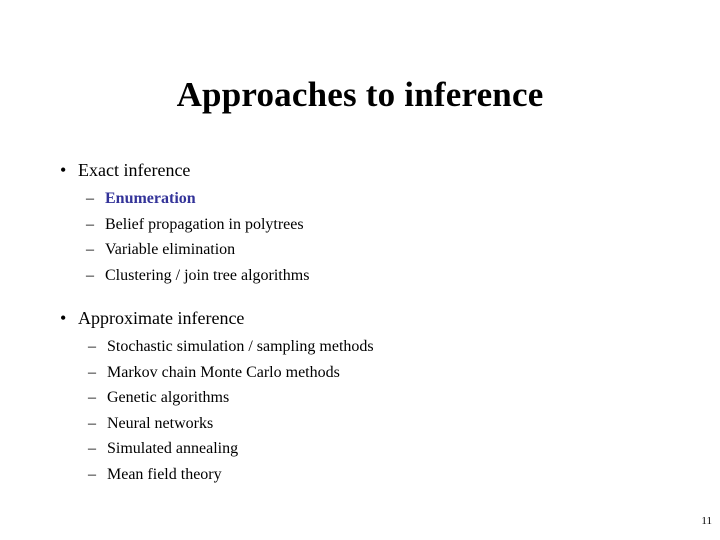 The width and height of the screenshot is (720, 540). I want to click on bullet-level2-label: Simulated annealing, so click(173, 448).